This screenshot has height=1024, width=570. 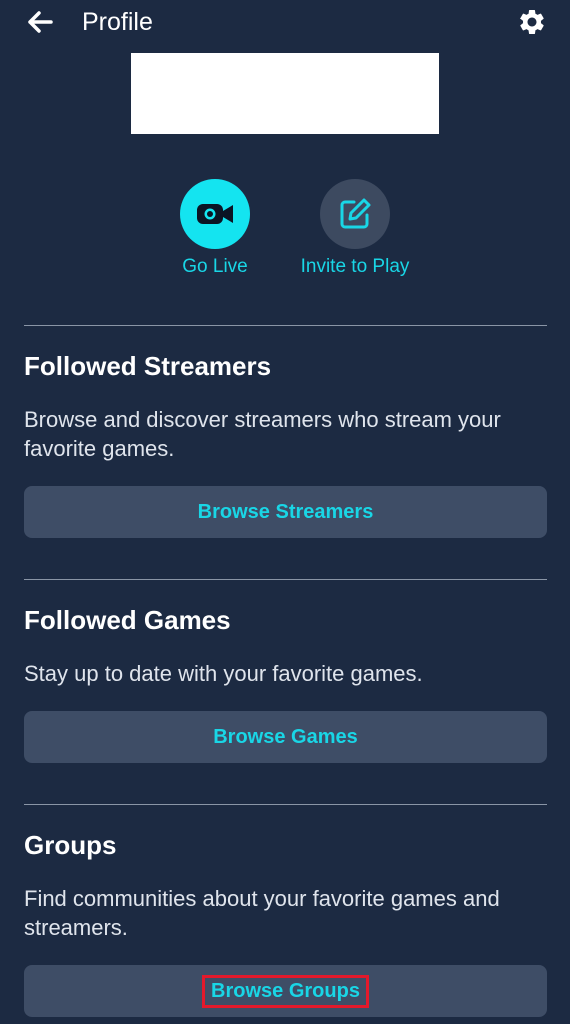 I want to click on browse-games-button: Browse Games, so click(x=285, y=737).